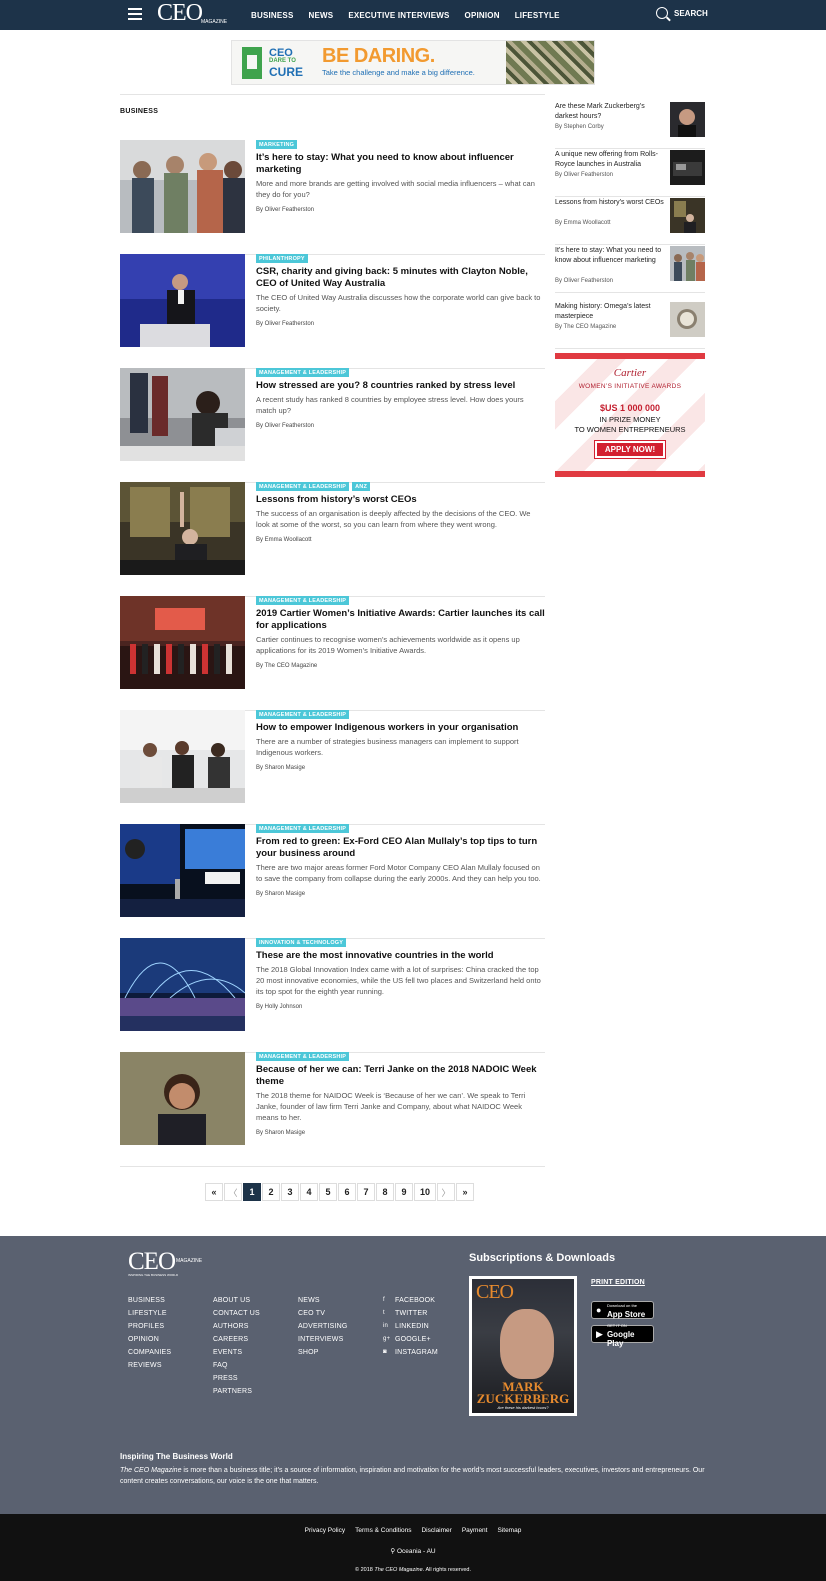 This screenshot has height=1581, width=826. Describe the element at coordinates (465, 1192) in the screenshot. I see `last-page-button: »` at that location.